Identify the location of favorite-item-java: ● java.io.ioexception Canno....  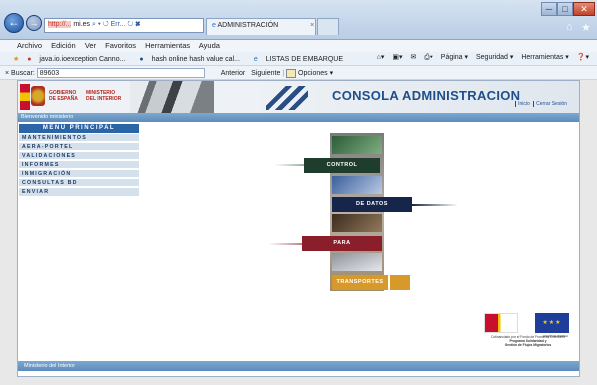
(79, 59).